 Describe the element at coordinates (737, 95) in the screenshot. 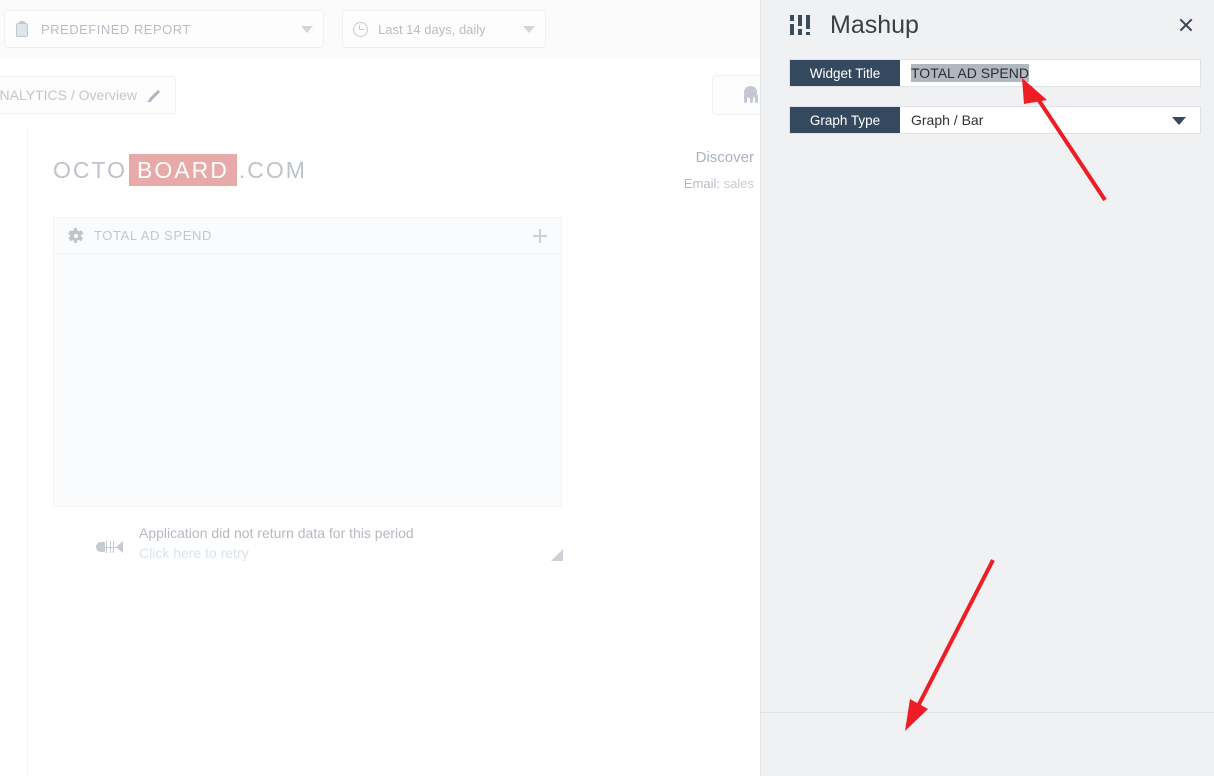

I see `octopus-button` at that location.